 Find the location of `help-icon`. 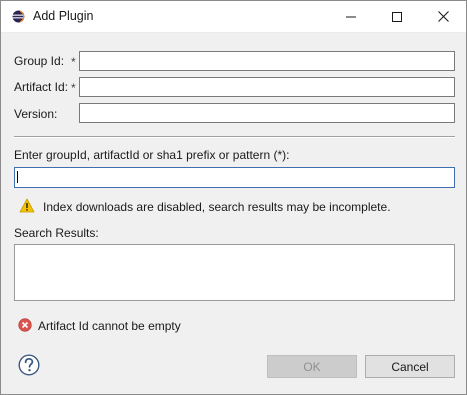

help-icon is located at coordinates (29, 365).